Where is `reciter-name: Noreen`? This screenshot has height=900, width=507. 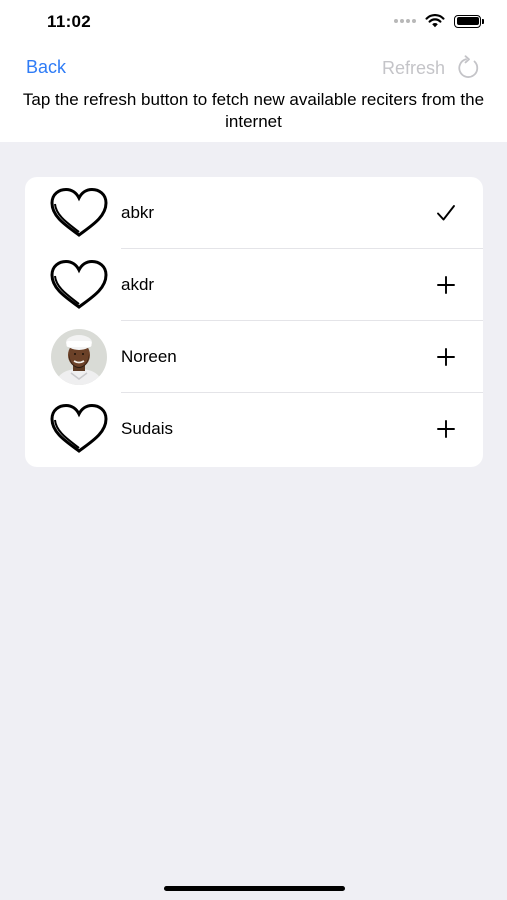
reciter-name: Noreen is located at coordinates (149, 356).